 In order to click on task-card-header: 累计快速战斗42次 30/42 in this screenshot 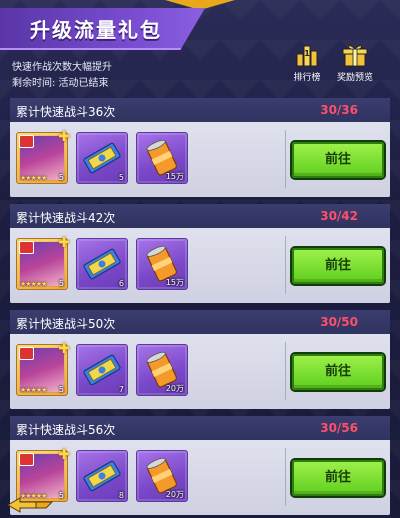, I will do `click(200, 216)`.